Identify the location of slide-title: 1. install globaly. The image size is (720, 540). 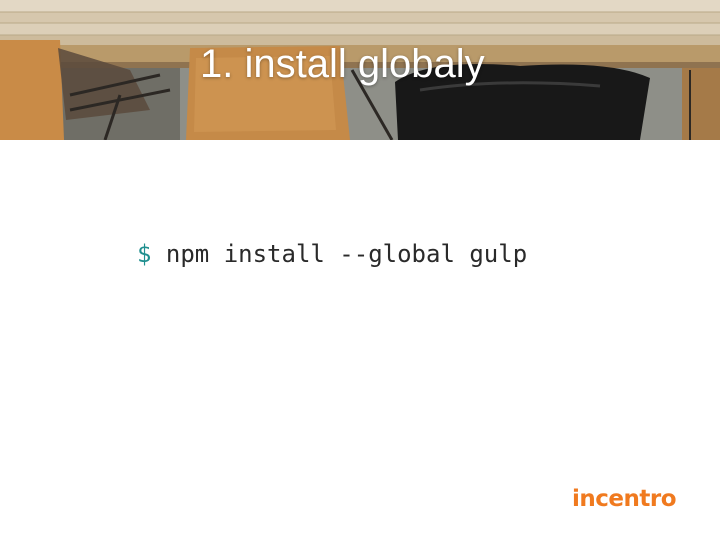
(342, 64).